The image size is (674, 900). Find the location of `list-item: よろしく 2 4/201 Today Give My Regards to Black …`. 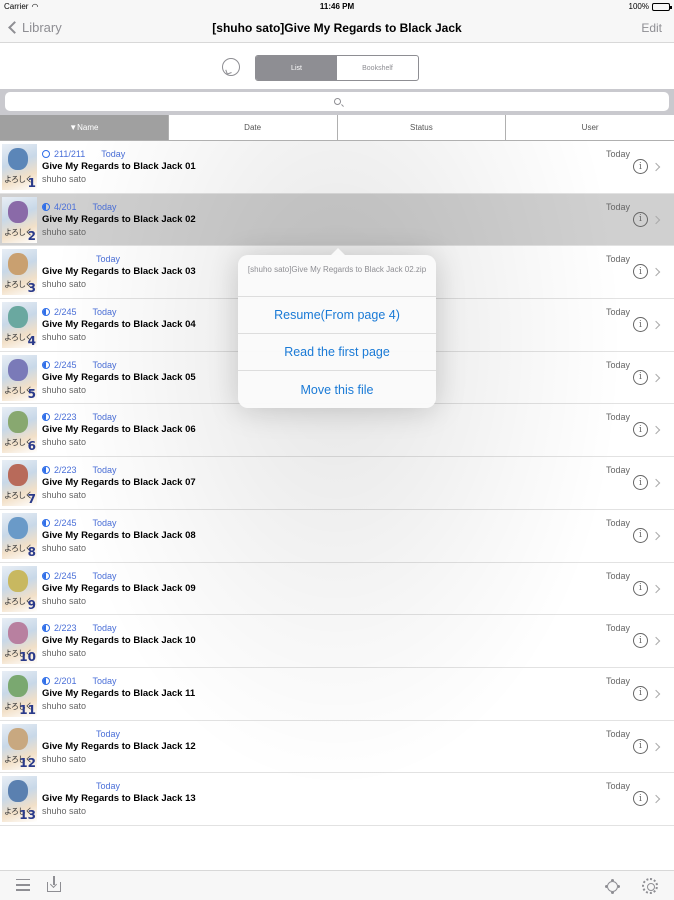

list-item: よろしく 2 4/201 Today Give My Regards to Black … is located at coordinates (337, 220).